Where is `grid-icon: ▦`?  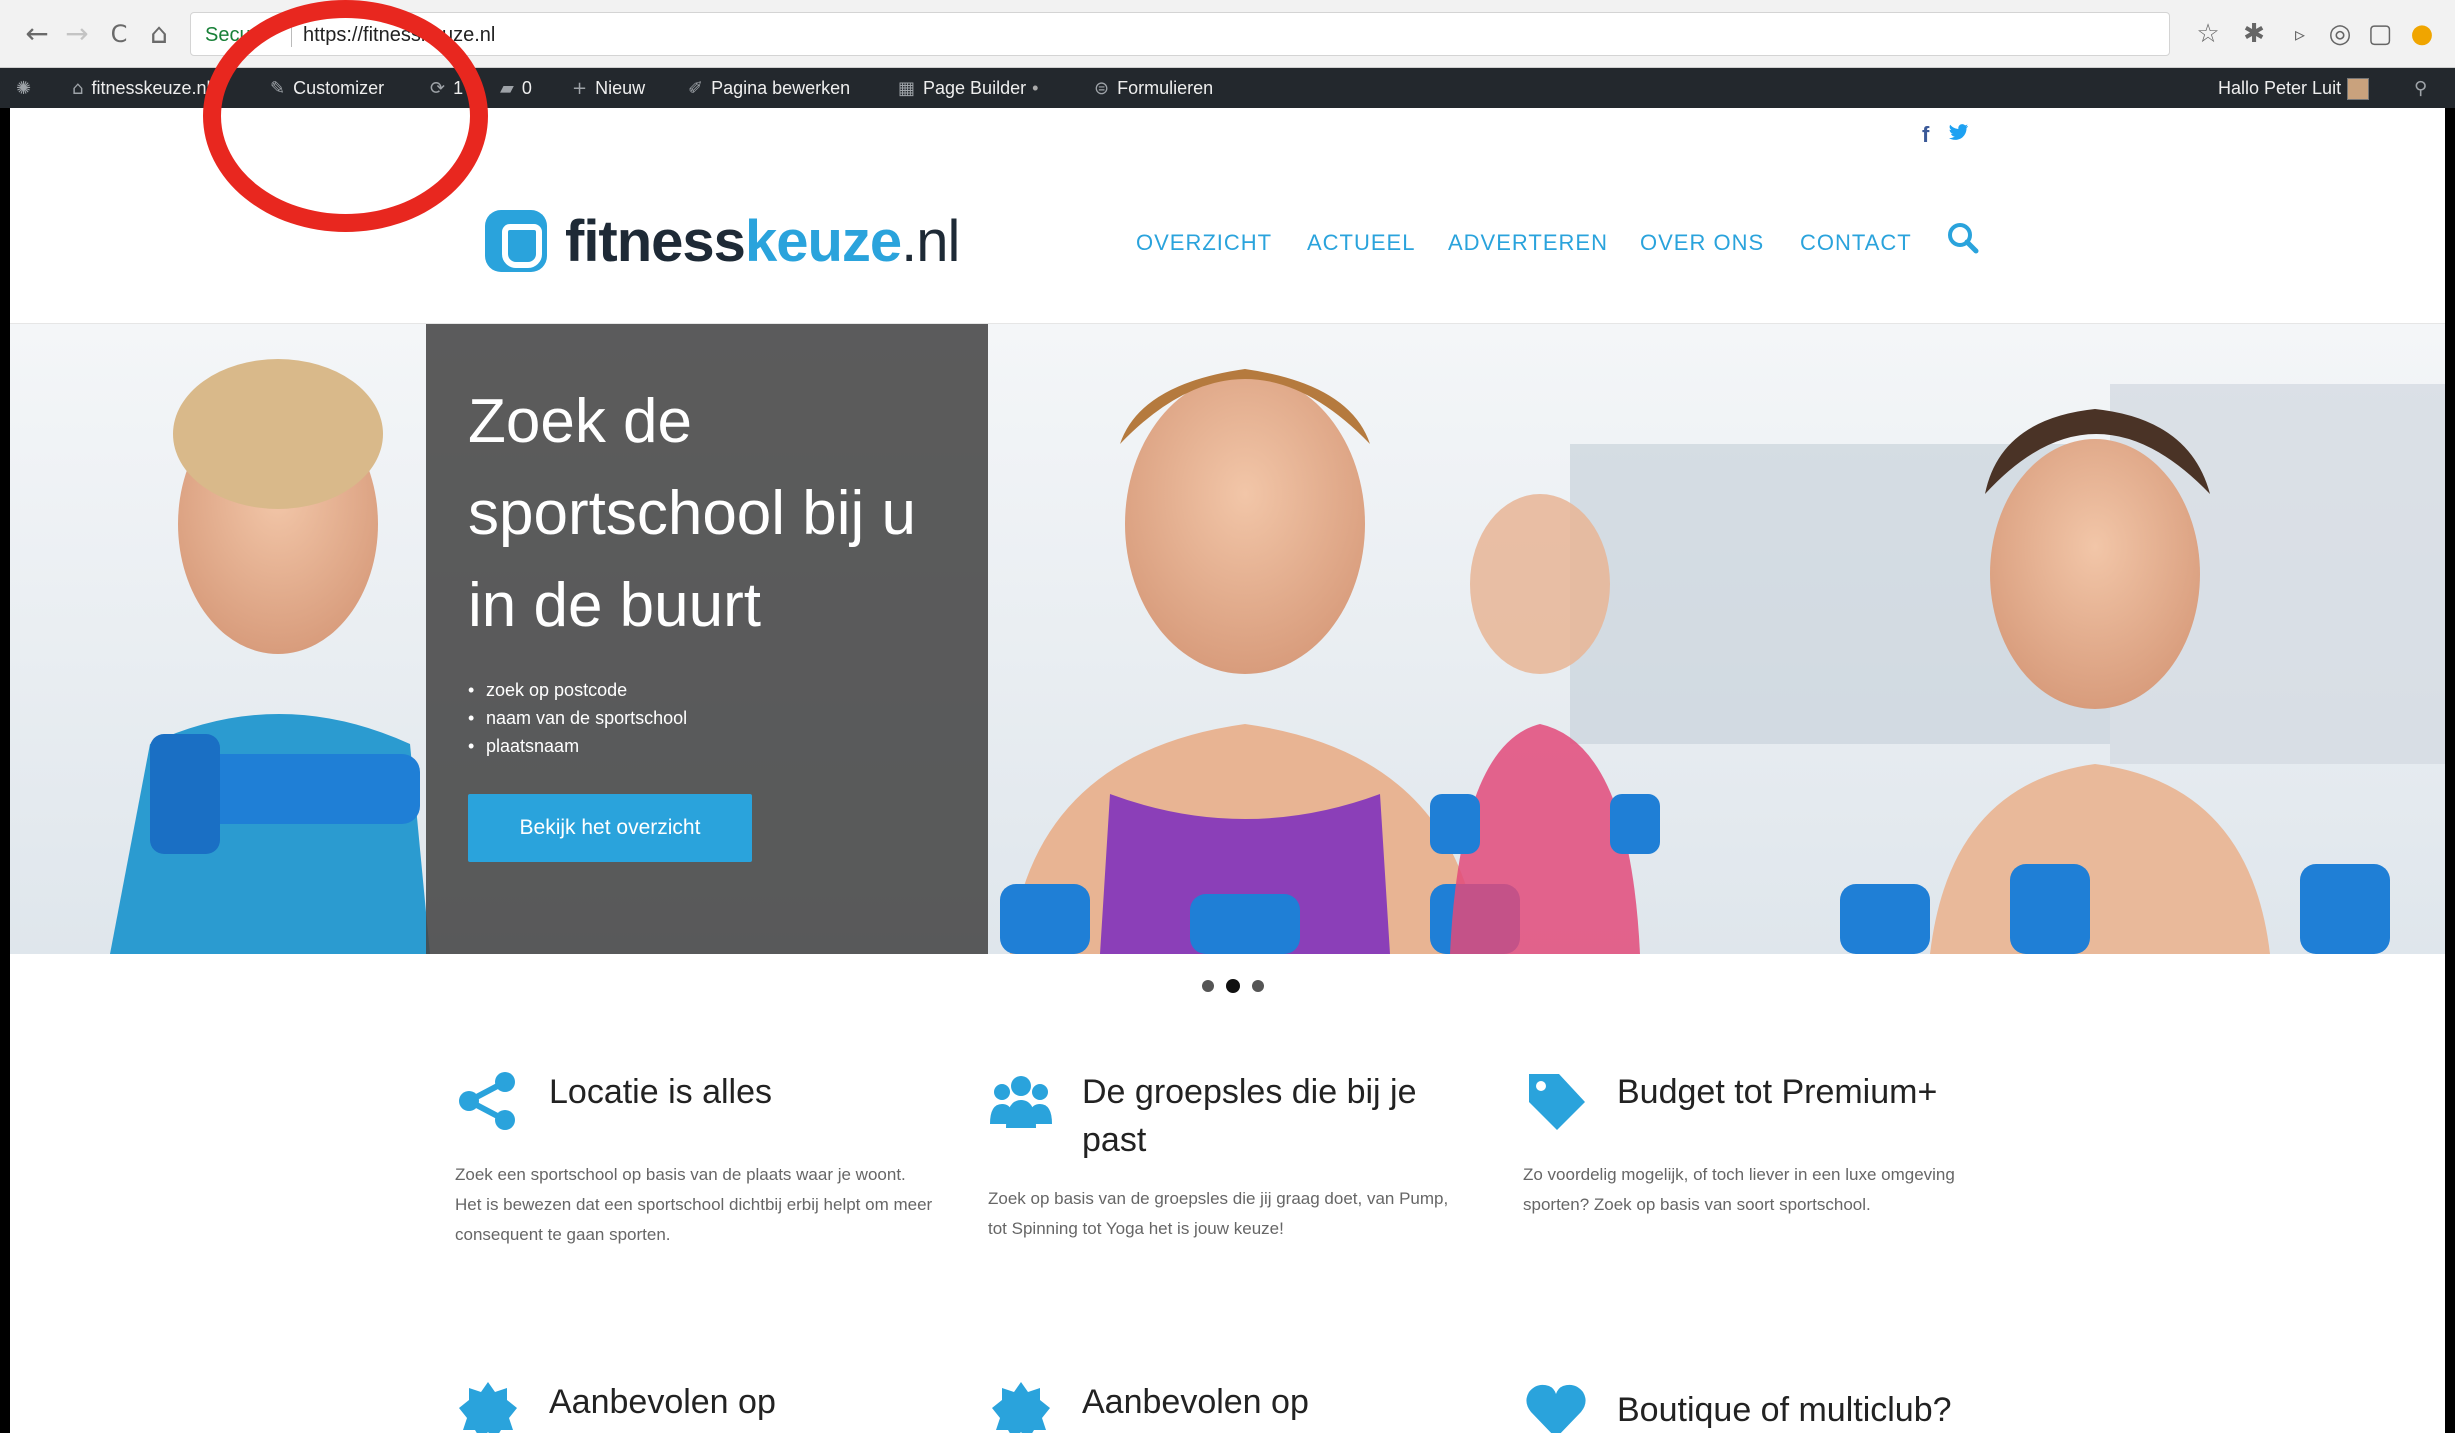 grid-icon: ▦ is located at coordinates (907, 88).